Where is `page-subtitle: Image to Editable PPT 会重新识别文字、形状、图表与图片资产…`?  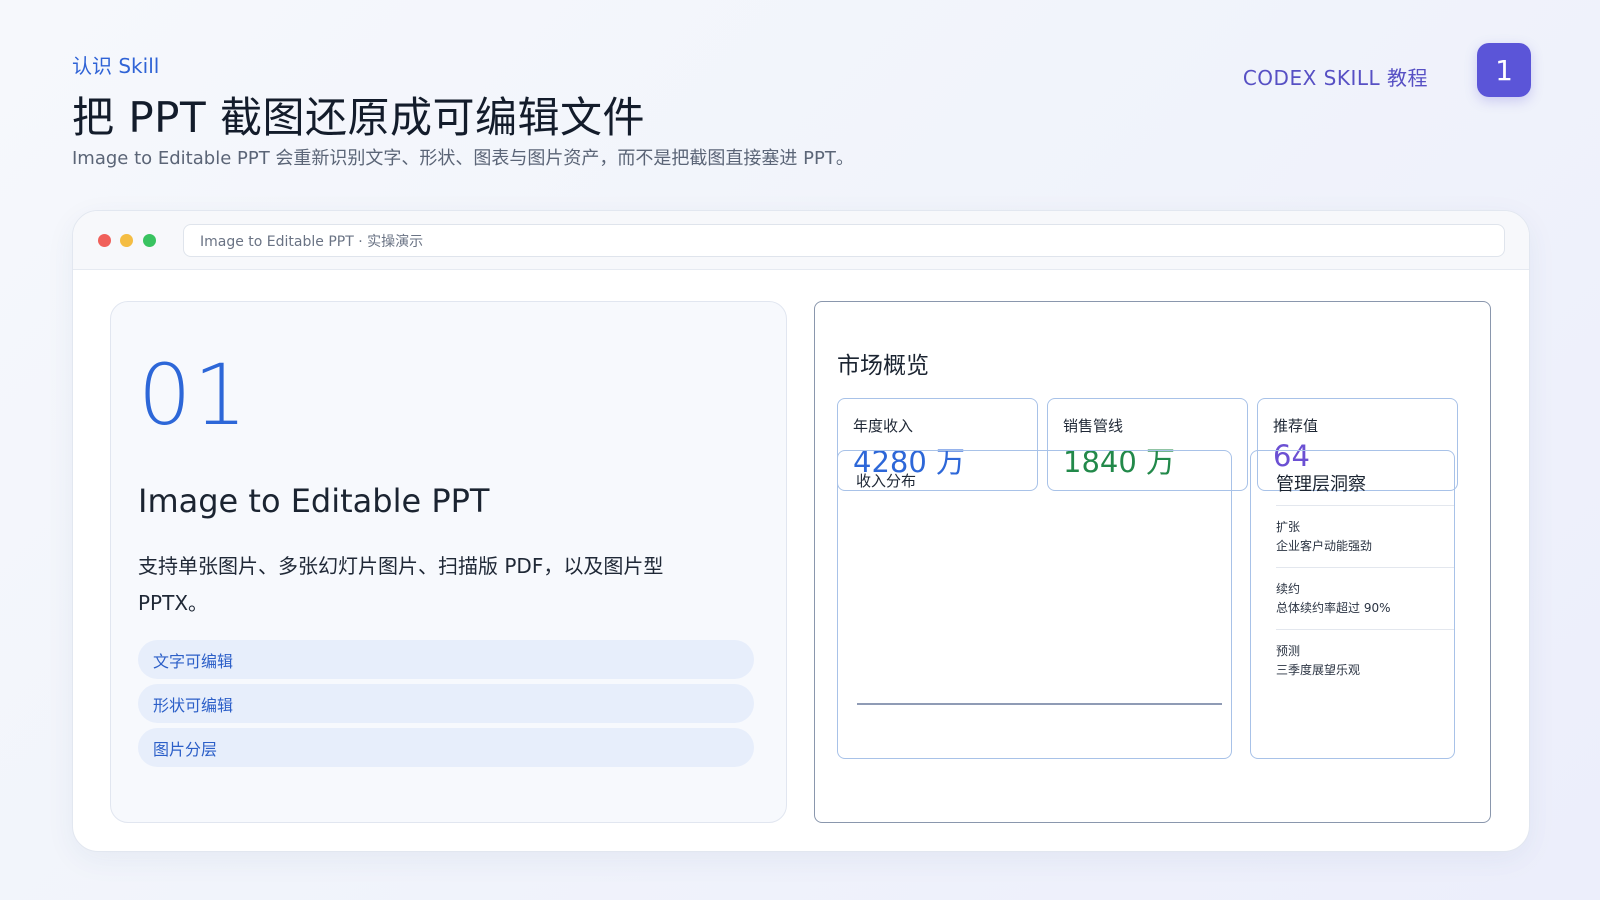 page-subtitle: Image to Editable PPT 会重新识别文字、形状、图表与图片资产… is located at coordinates (463, 158).